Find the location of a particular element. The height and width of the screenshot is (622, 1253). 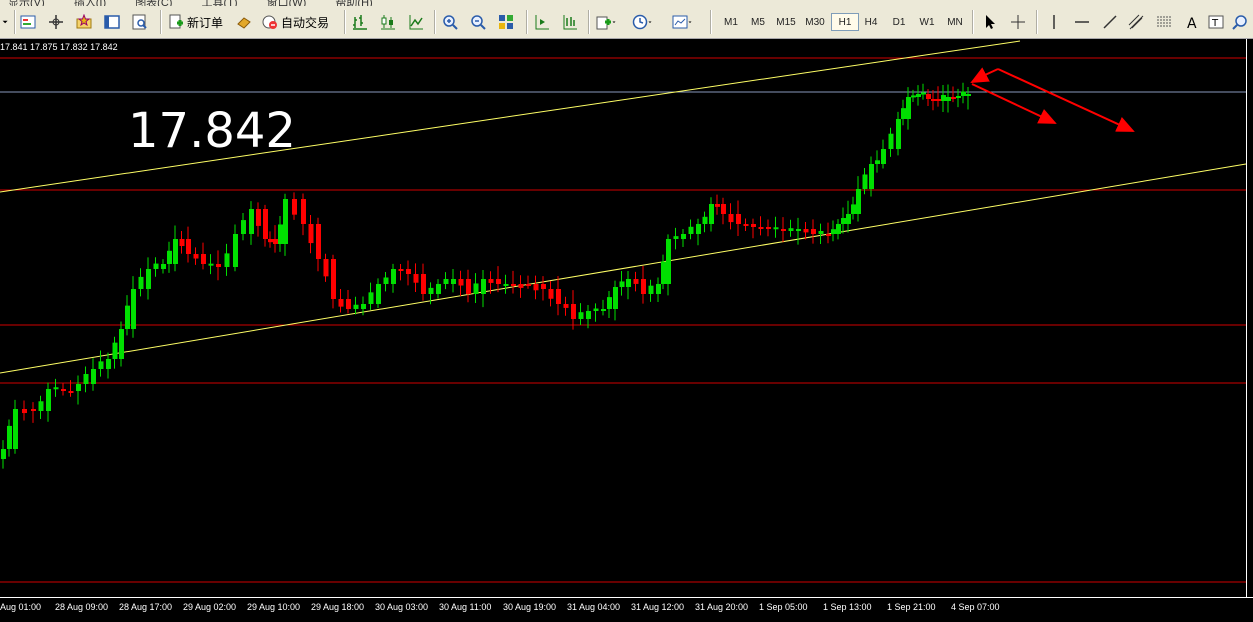

bar-chart-button is located at coordinates (360, 22).